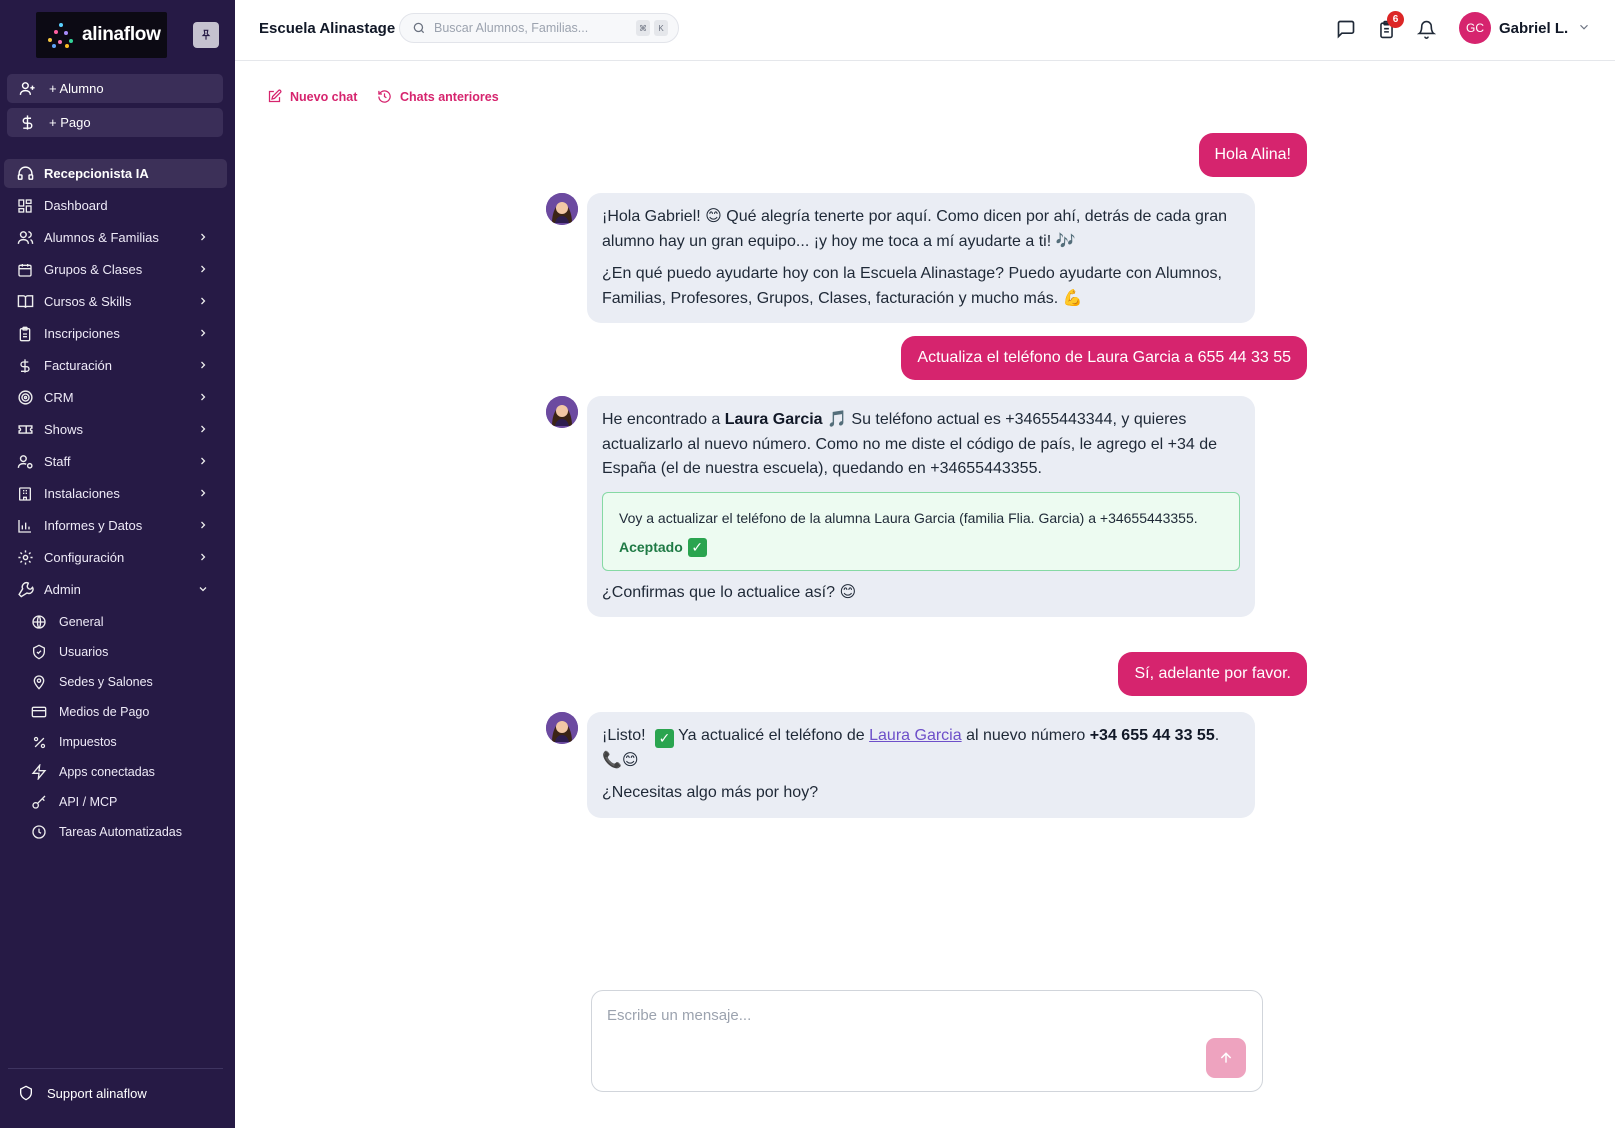 This screenshot has height=1128, width=1615. I want to click on admin-impuestos: Impuestos, so click(73, 742).